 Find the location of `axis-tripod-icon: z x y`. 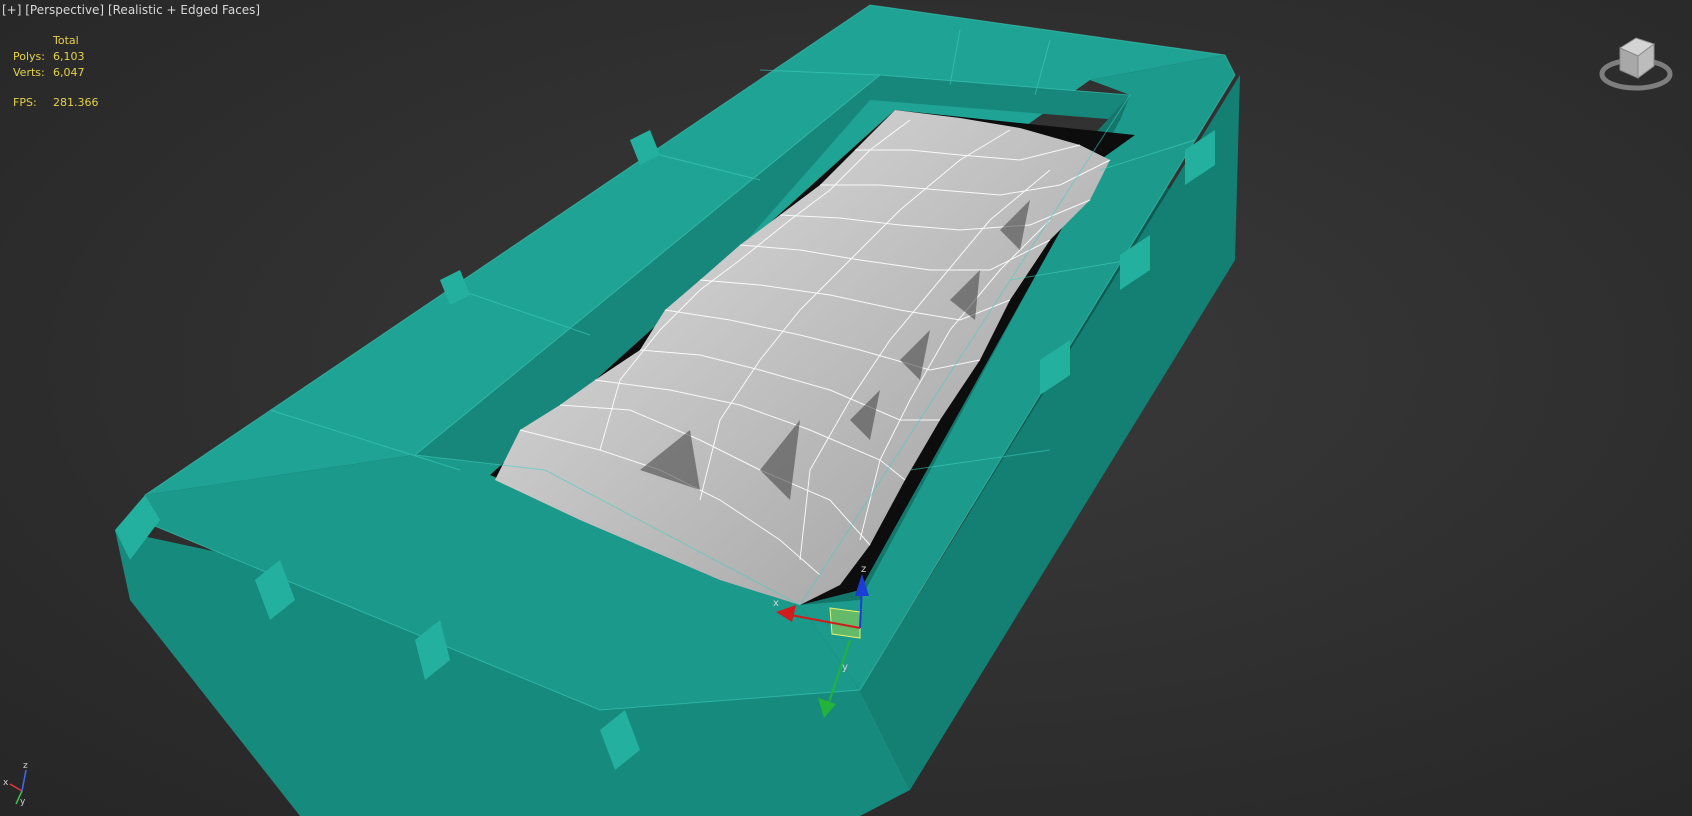

axis-tripod-icon: z x y is located at coordinates (15, 783).